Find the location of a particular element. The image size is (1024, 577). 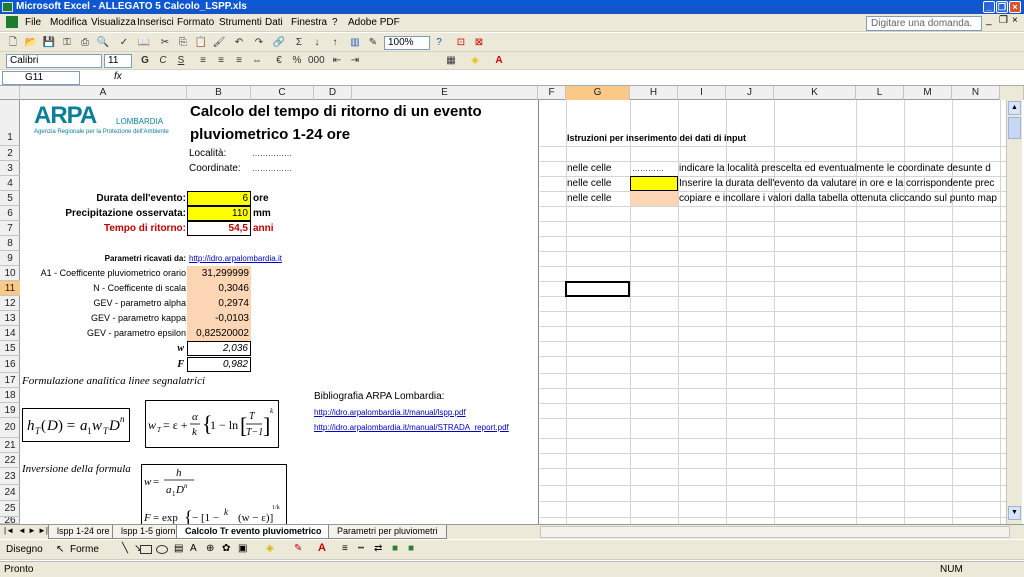

cursor-icon: ↖ is located at coordinates (60, 549).